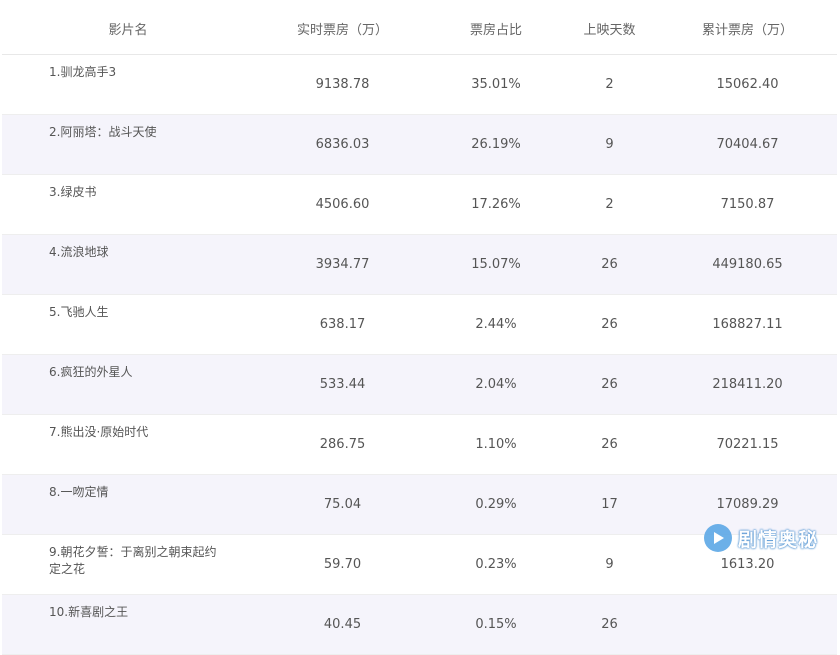  Describe the element at coordinates (342, 444) in the screenshot. I see `realtime-box-cell: 286.75` at that location.